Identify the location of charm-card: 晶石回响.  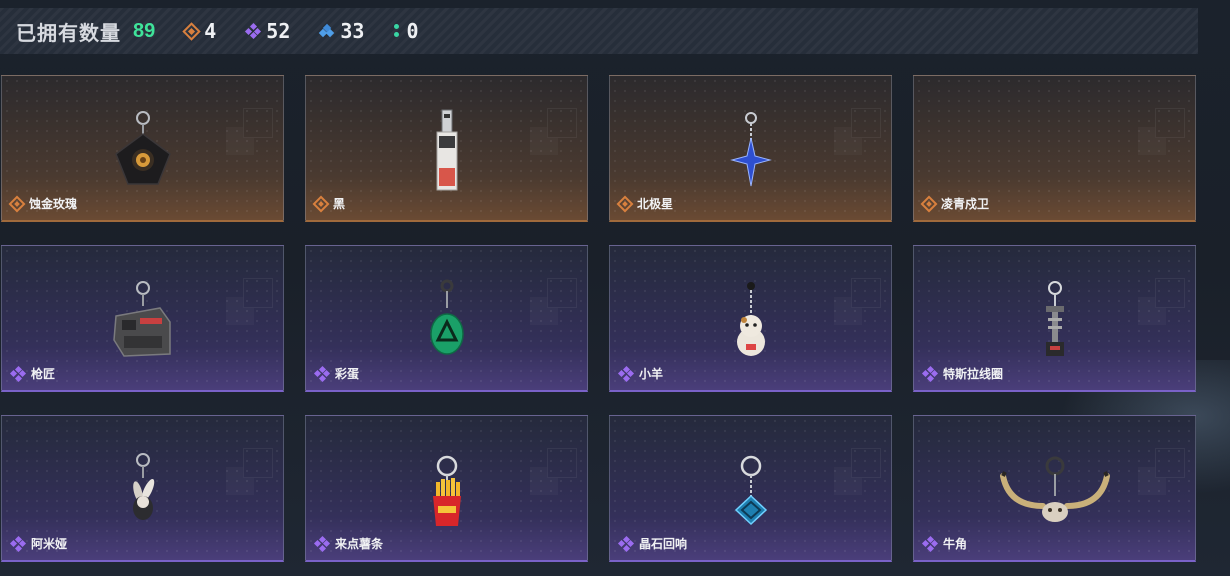
(750, 488).